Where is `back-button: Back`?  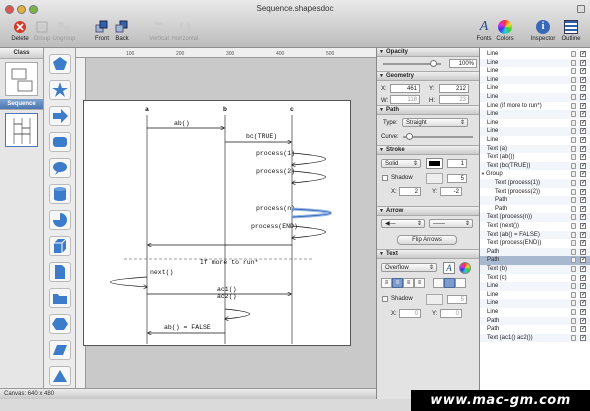
back-button: Back is located at coordinates (122, 31).